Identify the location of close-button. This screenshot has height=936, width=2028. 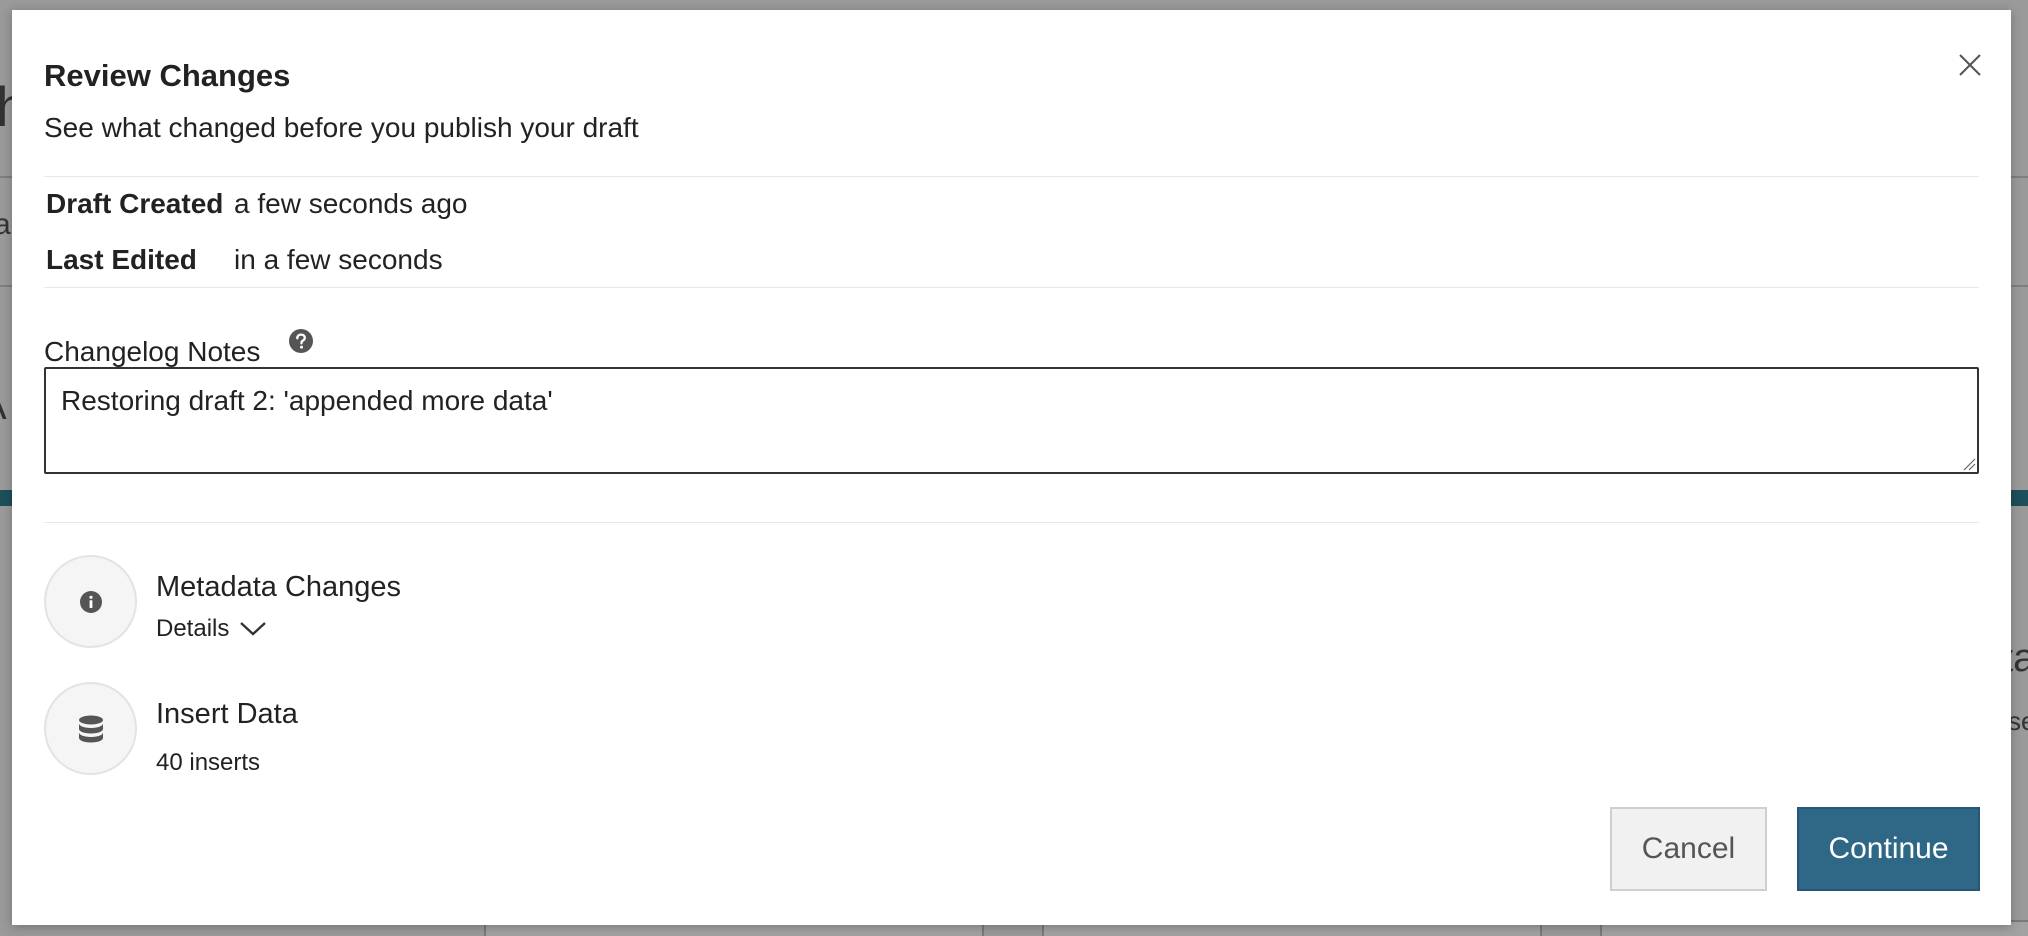
(1970, 65).